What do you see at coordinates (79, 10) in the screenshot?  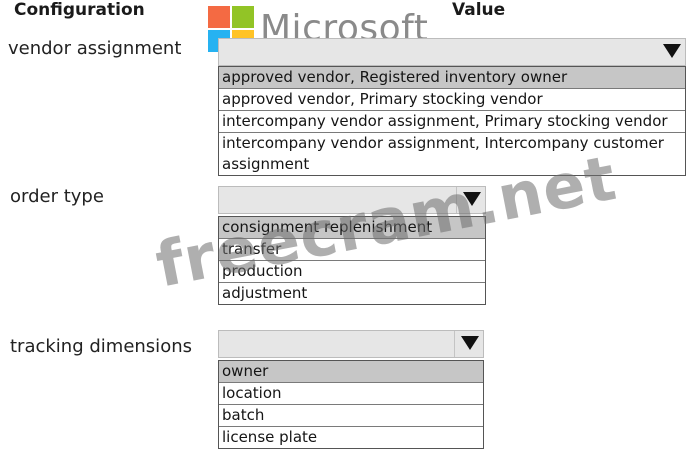 I see `configuration-header: Configuration` at bounding box center [79, 10].